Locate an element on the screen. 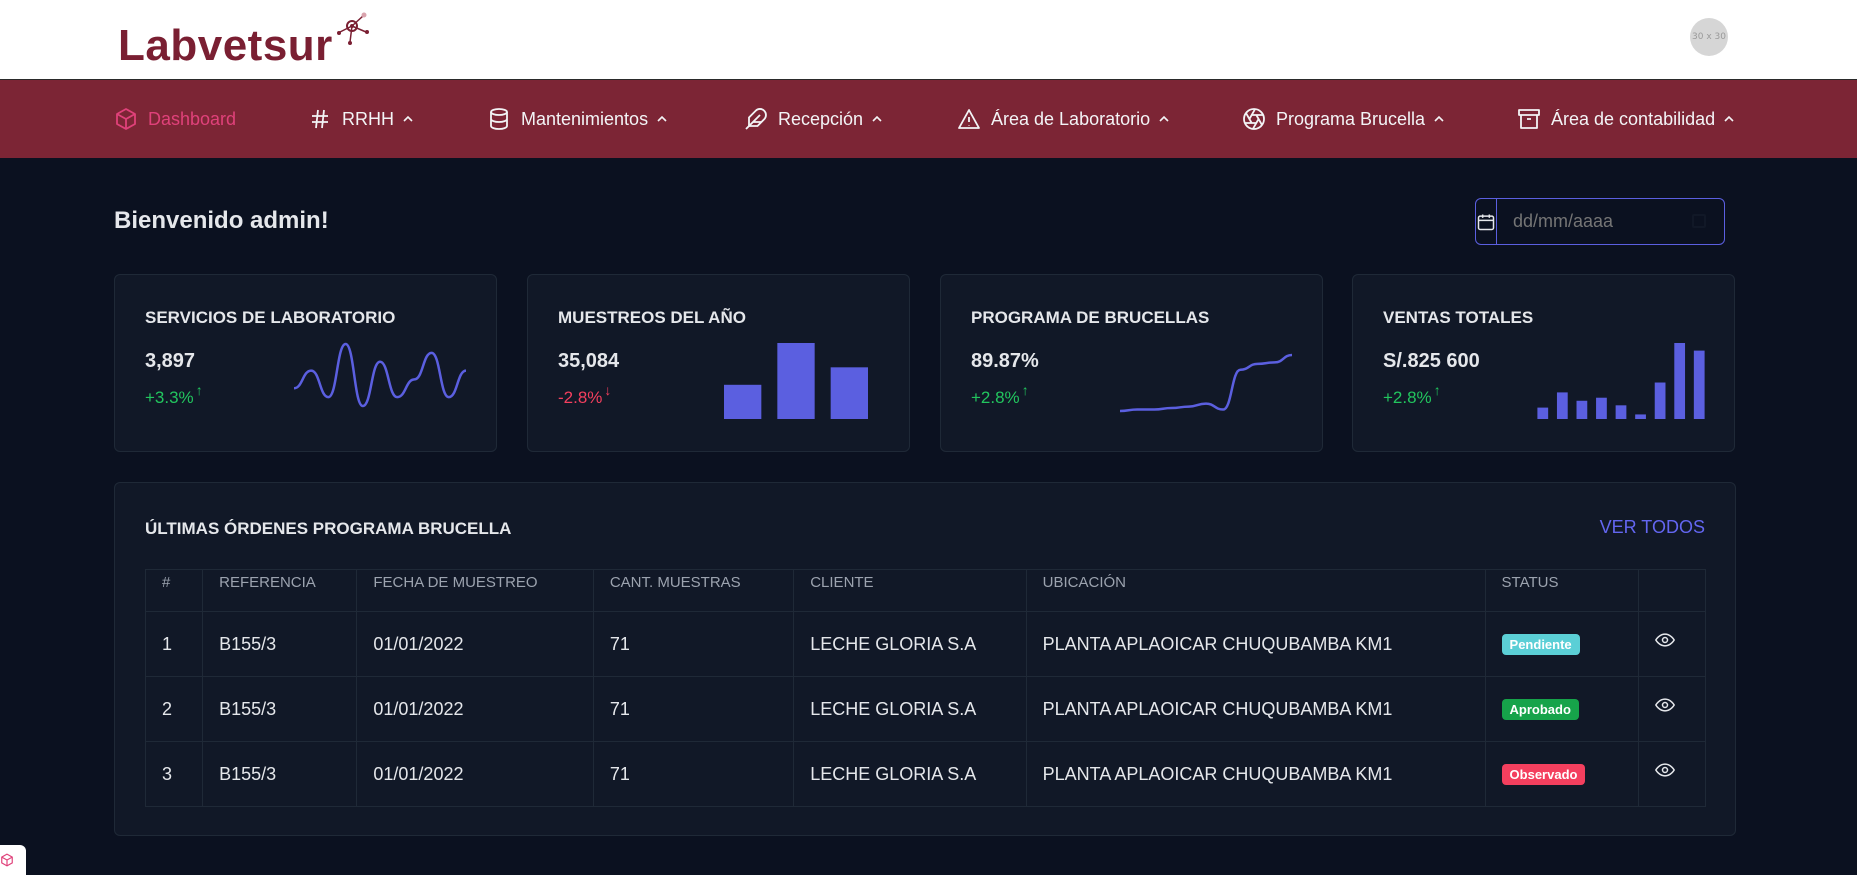 The image size is (1857, 875). nav-item-recepcion: Recepción is located at coordinates (813, 119).